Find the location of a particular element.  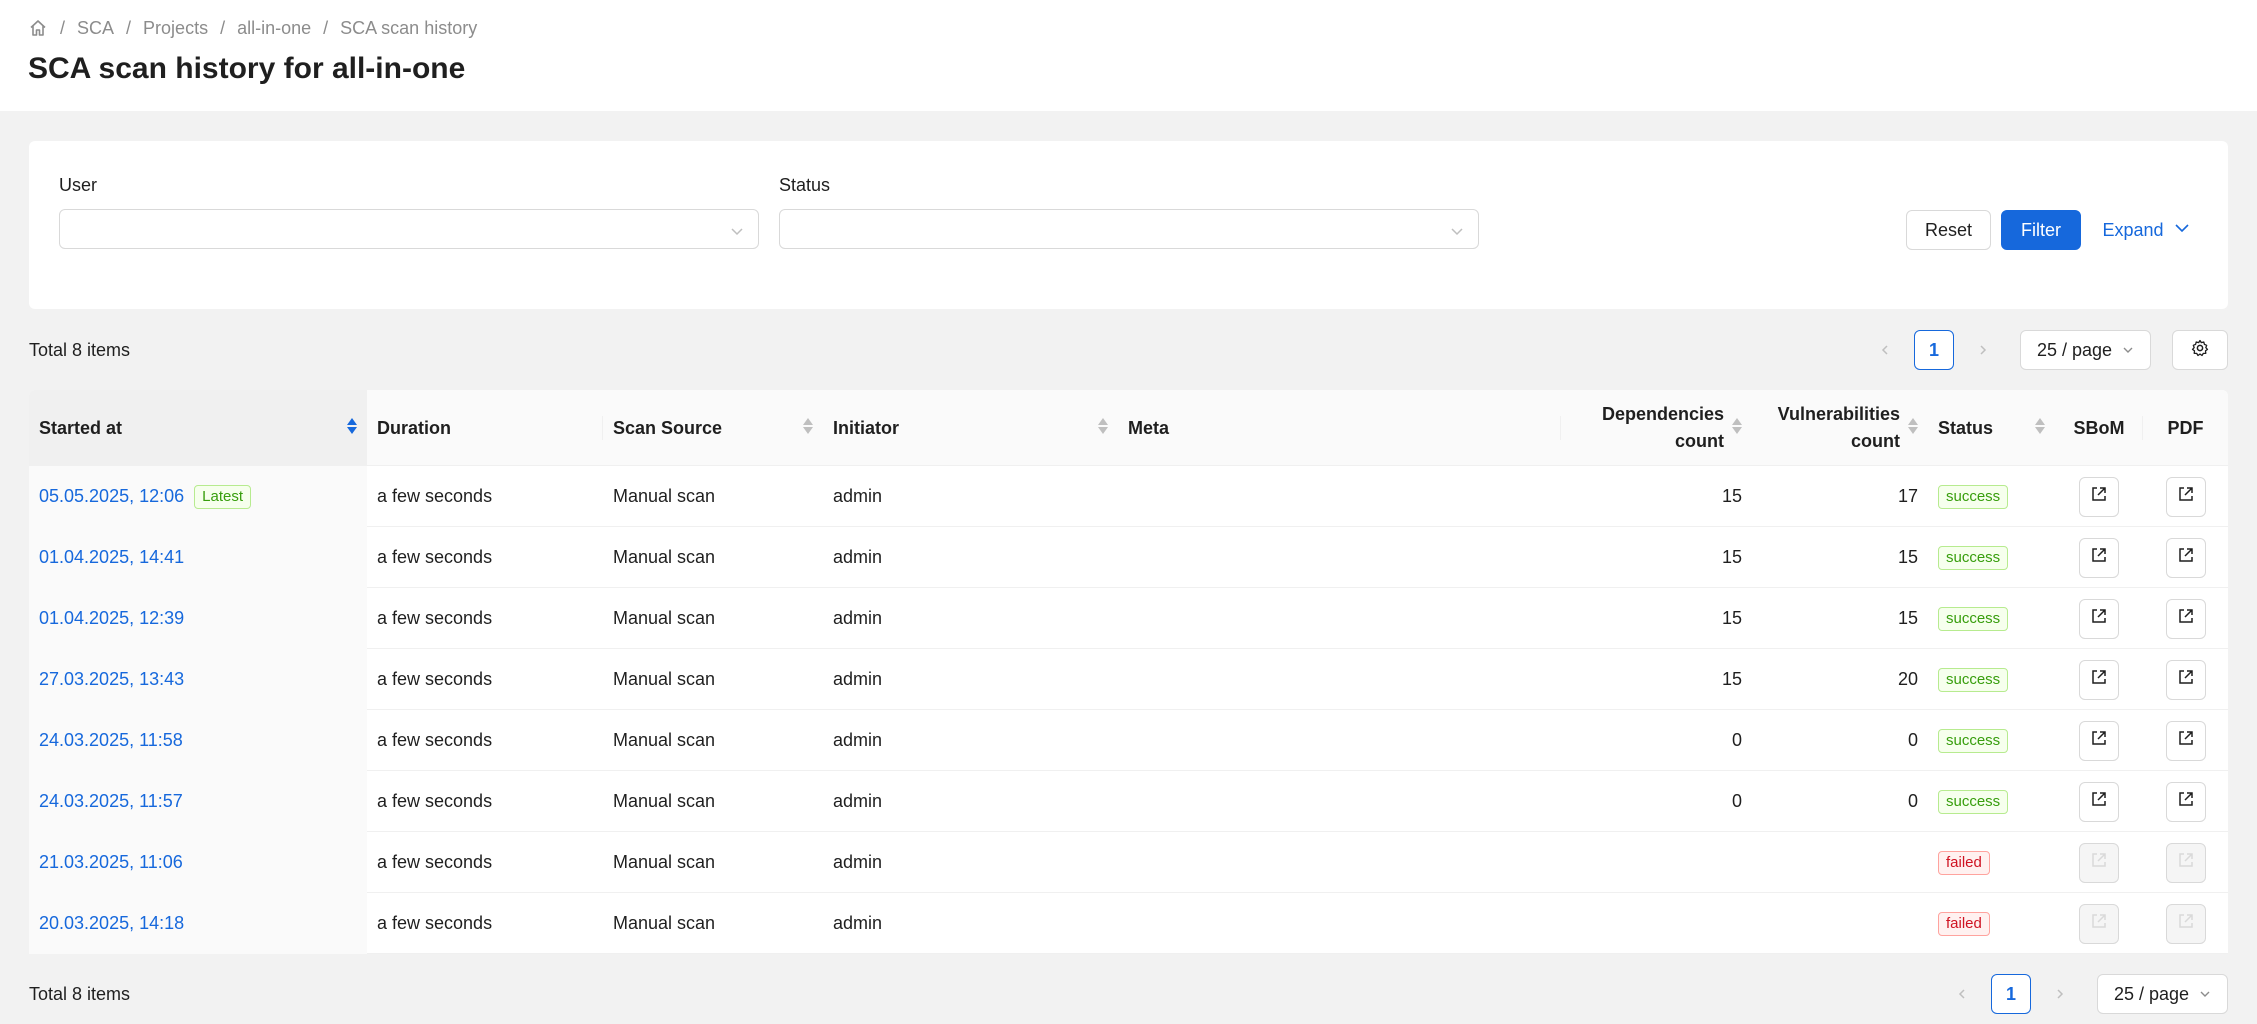

scan-link: 05.05.2025, 12:06 is located at coordinates (111, 496).